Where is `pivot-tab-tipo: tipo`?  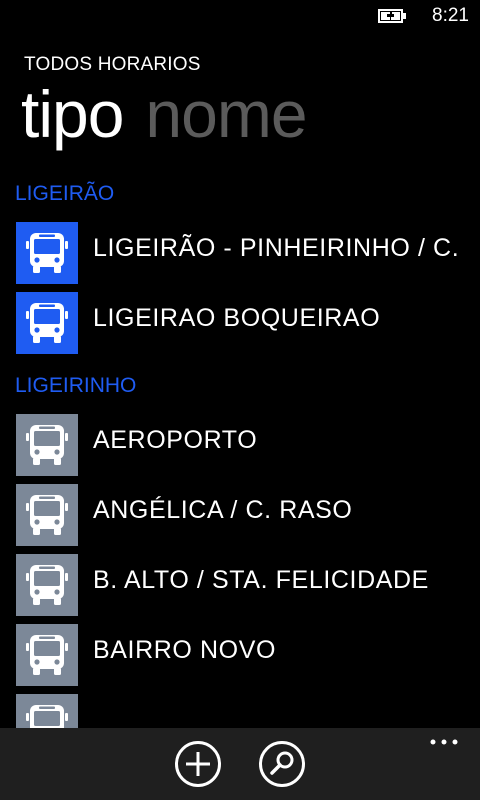 pivot-tab-tipo: tipo is located at coordinates (72, 114).